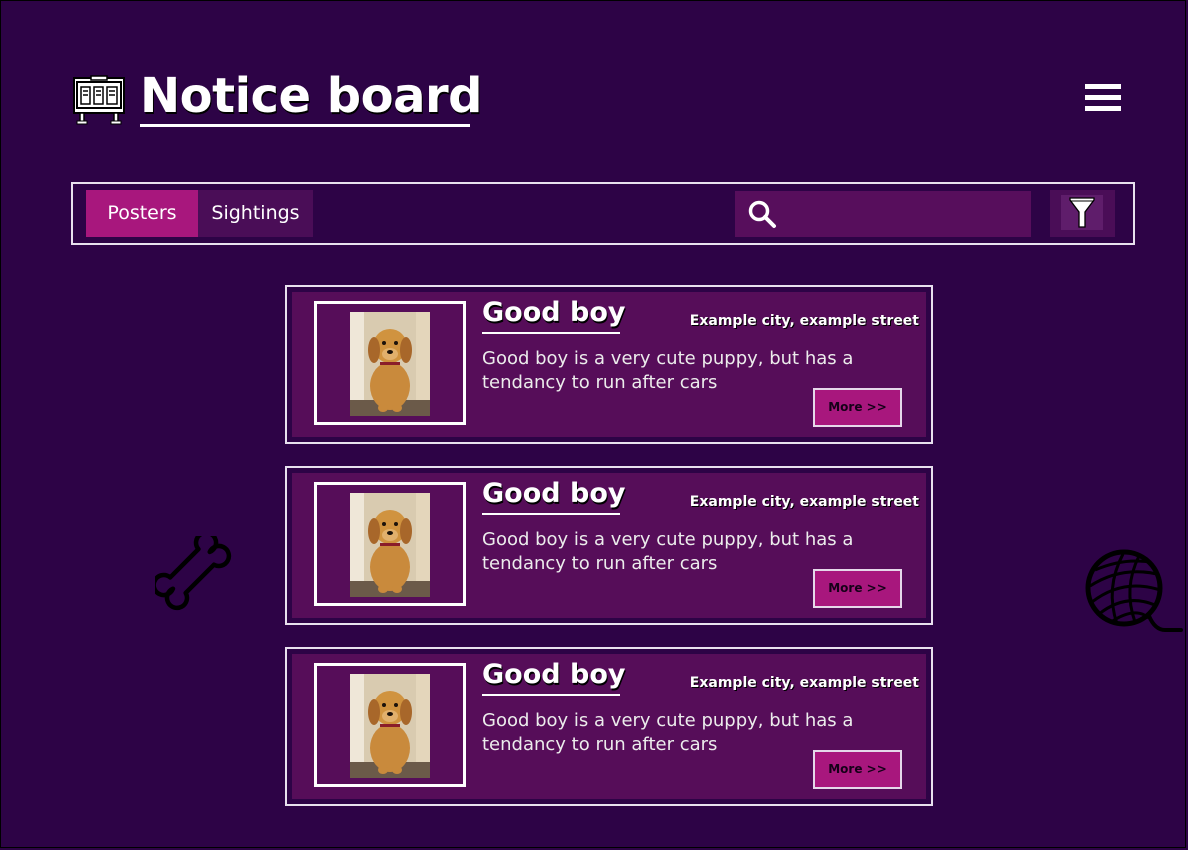 The width and height of the screenshot is (1188, 850). I want to click on filter-button, so click(1082, 213).